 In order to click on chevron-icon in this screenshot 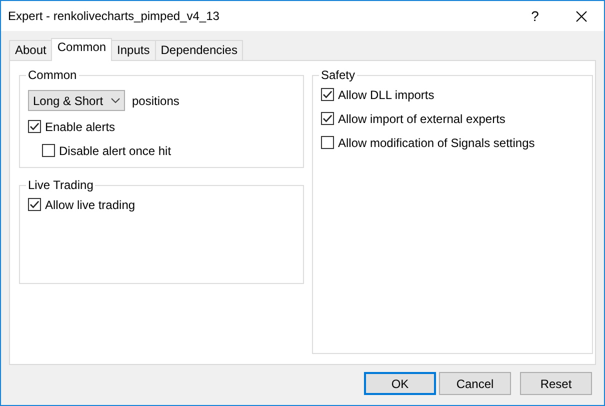, I will do `click(115, 100)`.